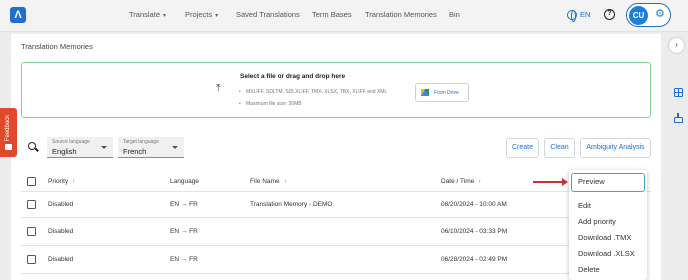 The image size is (688, 280). What do you see at coordinates (589, 269) in the screenshot?
I see `menu-item-delete: Delete` at bounding box center [589, 269].